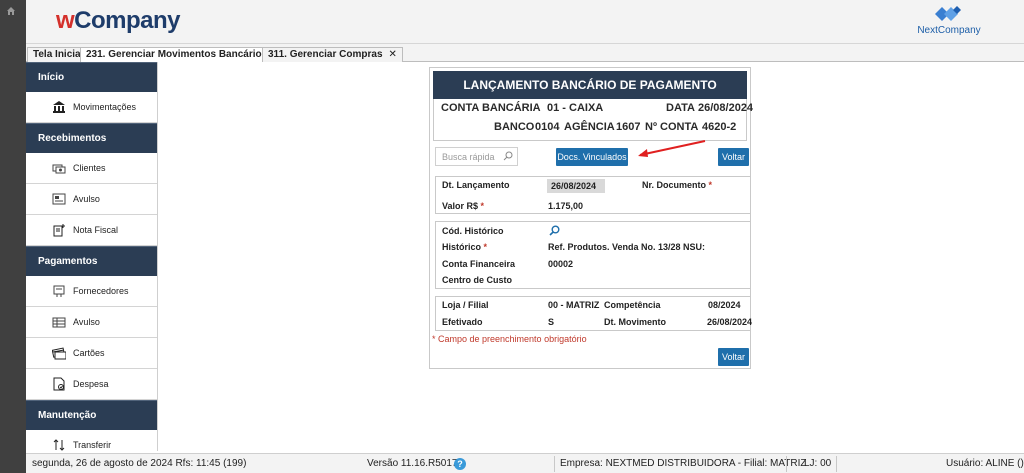 The height and width of the screenshot is (473, 1024). Describe the element at coordinates (628, 127) in the screenshot. I see `agencia-value: 1607` at that location.